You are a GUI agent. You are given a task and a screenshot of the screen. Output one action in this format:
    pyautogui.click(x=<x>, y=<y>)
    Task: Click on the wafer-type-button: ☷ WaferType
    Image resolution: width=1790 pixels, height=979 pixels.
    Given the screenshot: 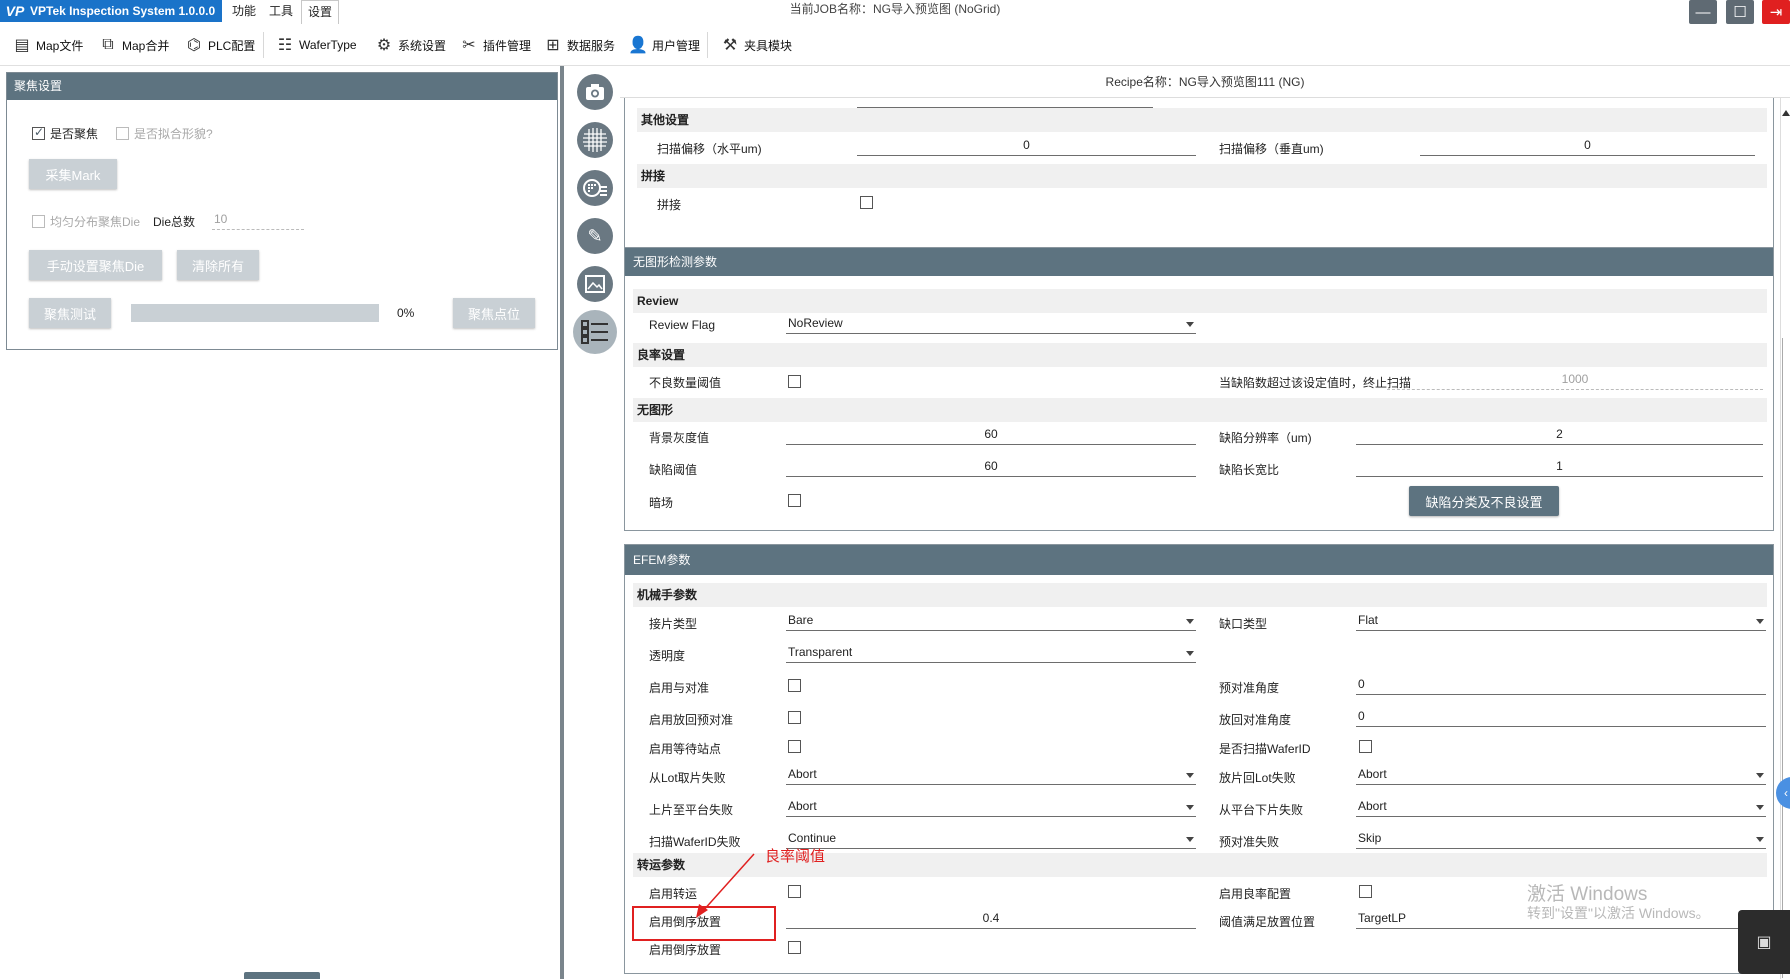 What is the action you would take?
    pyautogui.click(x=316, y=45)
    